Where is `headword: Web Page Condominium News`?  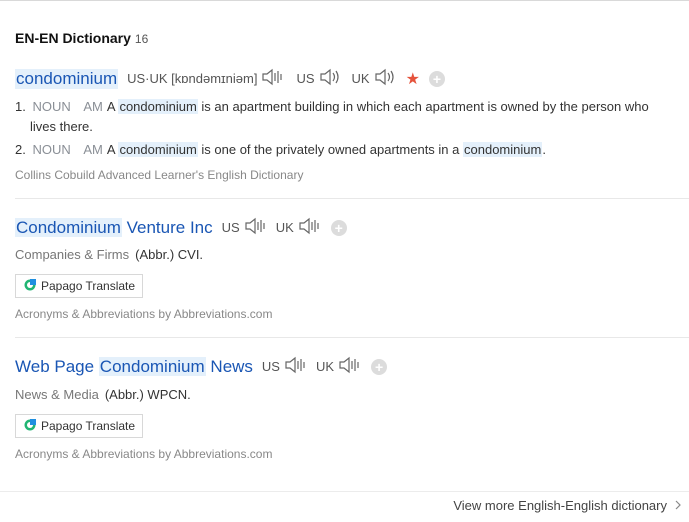 headword: Web Page Condominium News is located at coordinates (134, 366).